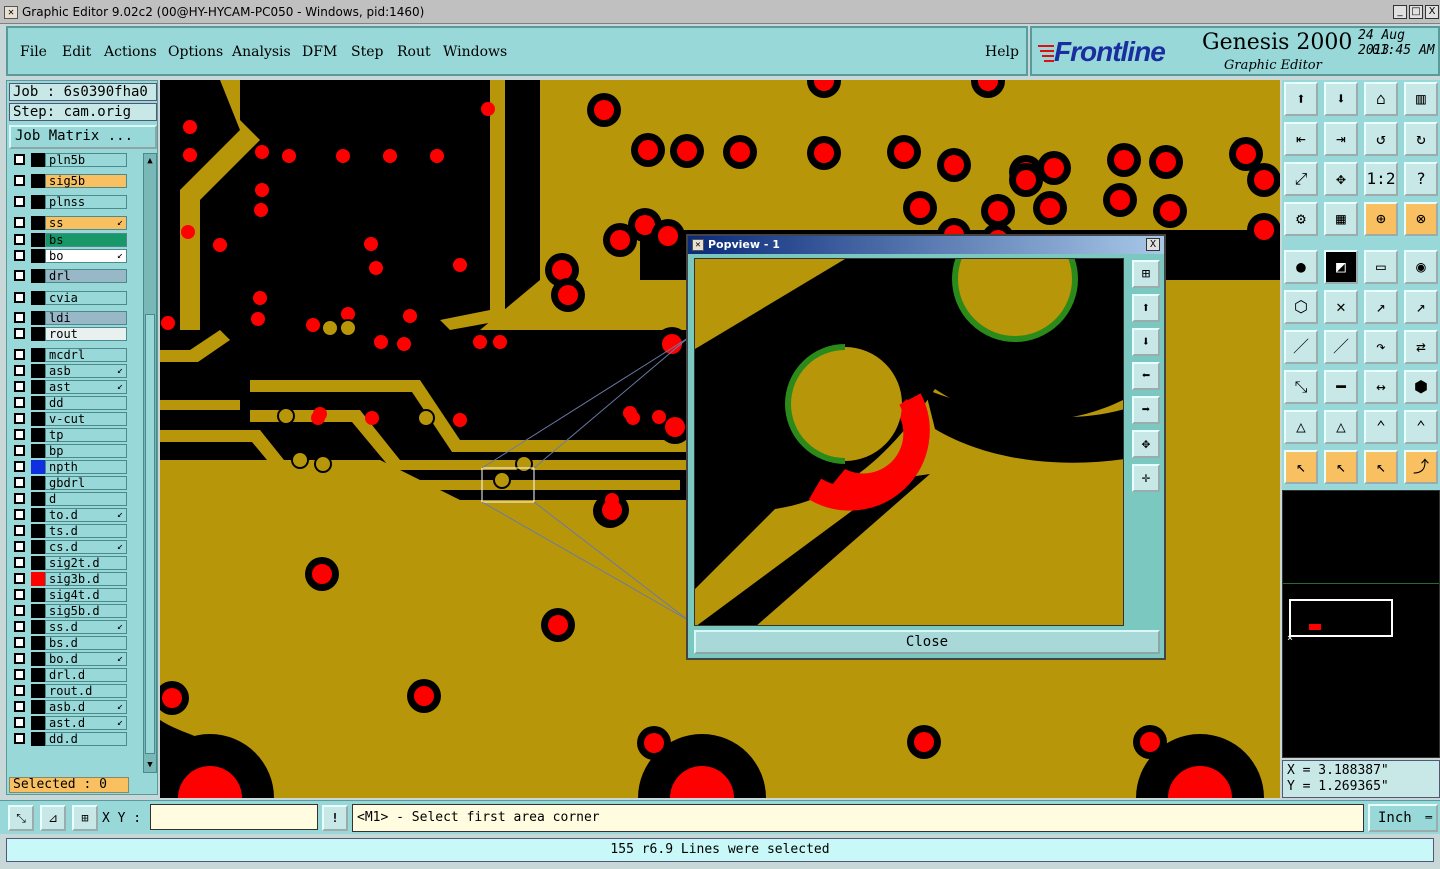 The height and width of the screenshot is (869, 1440). What do you see at coordinates (69, 240) in the screenshot?
I see `layer-row-bs: bs` at bounding box center [69, 240].